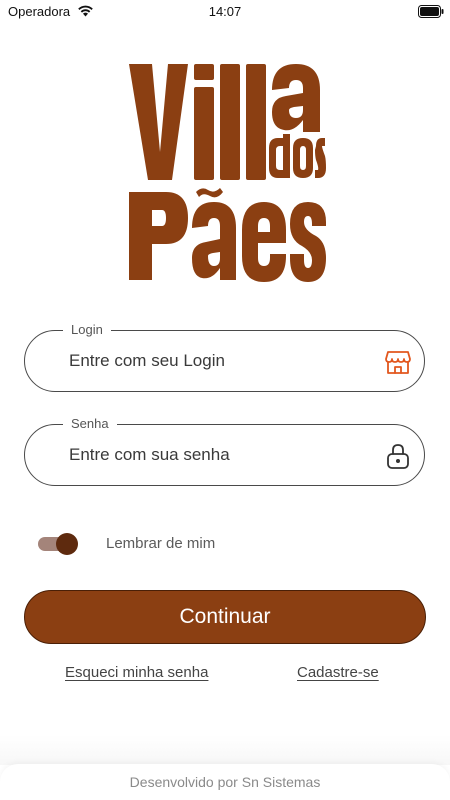  What do you see at coordinates (224, 361) in the screenshot?
I see `login-input` at bounding box center [224, 361].